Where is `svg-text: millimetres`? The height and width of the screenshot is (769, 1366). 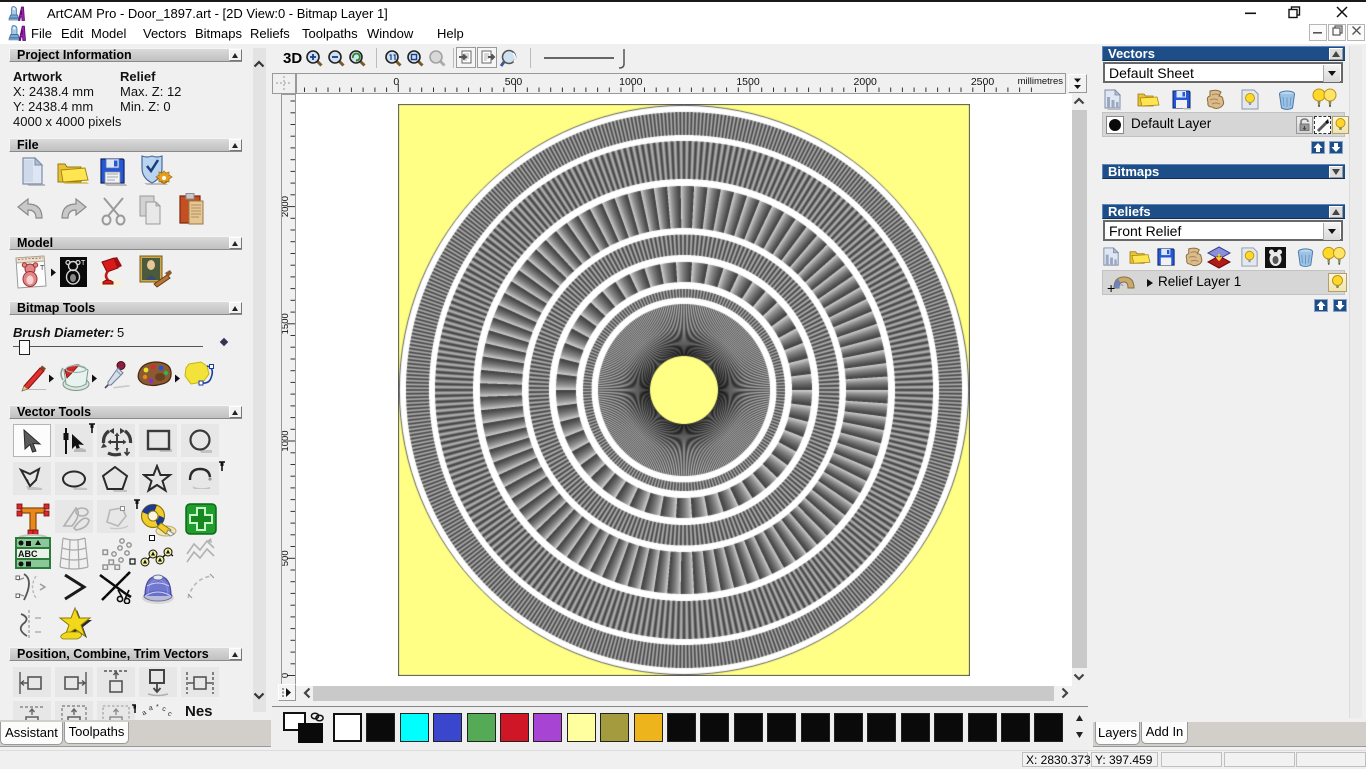 svg-text: millimetres is located at coordinates (1041, 81).